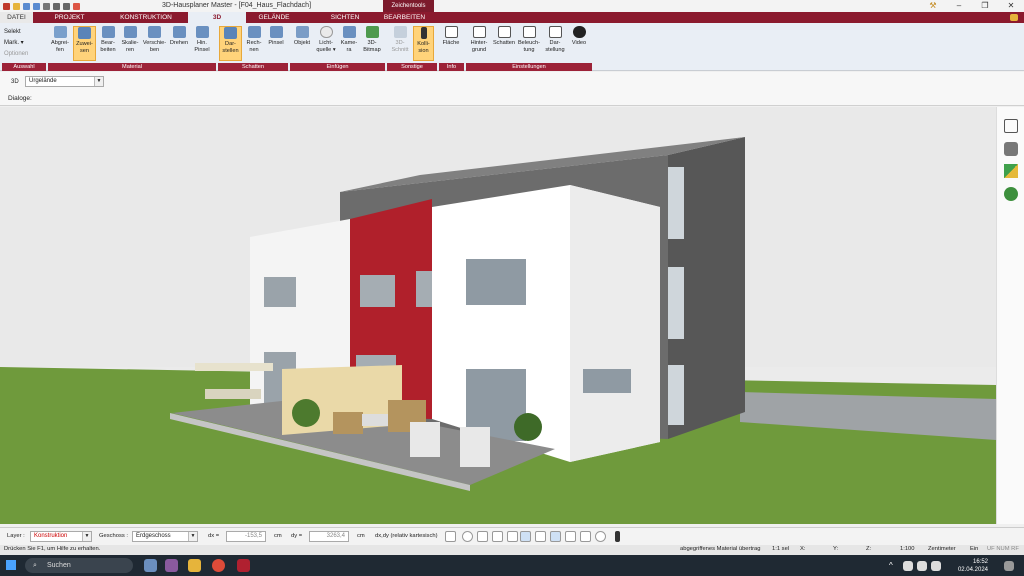 Image resolution: width=1024 pixels, height=576 pixels. Describe the element at coordinates (11, 565) in the screenshot. I see `windows-start-icon` at that location.